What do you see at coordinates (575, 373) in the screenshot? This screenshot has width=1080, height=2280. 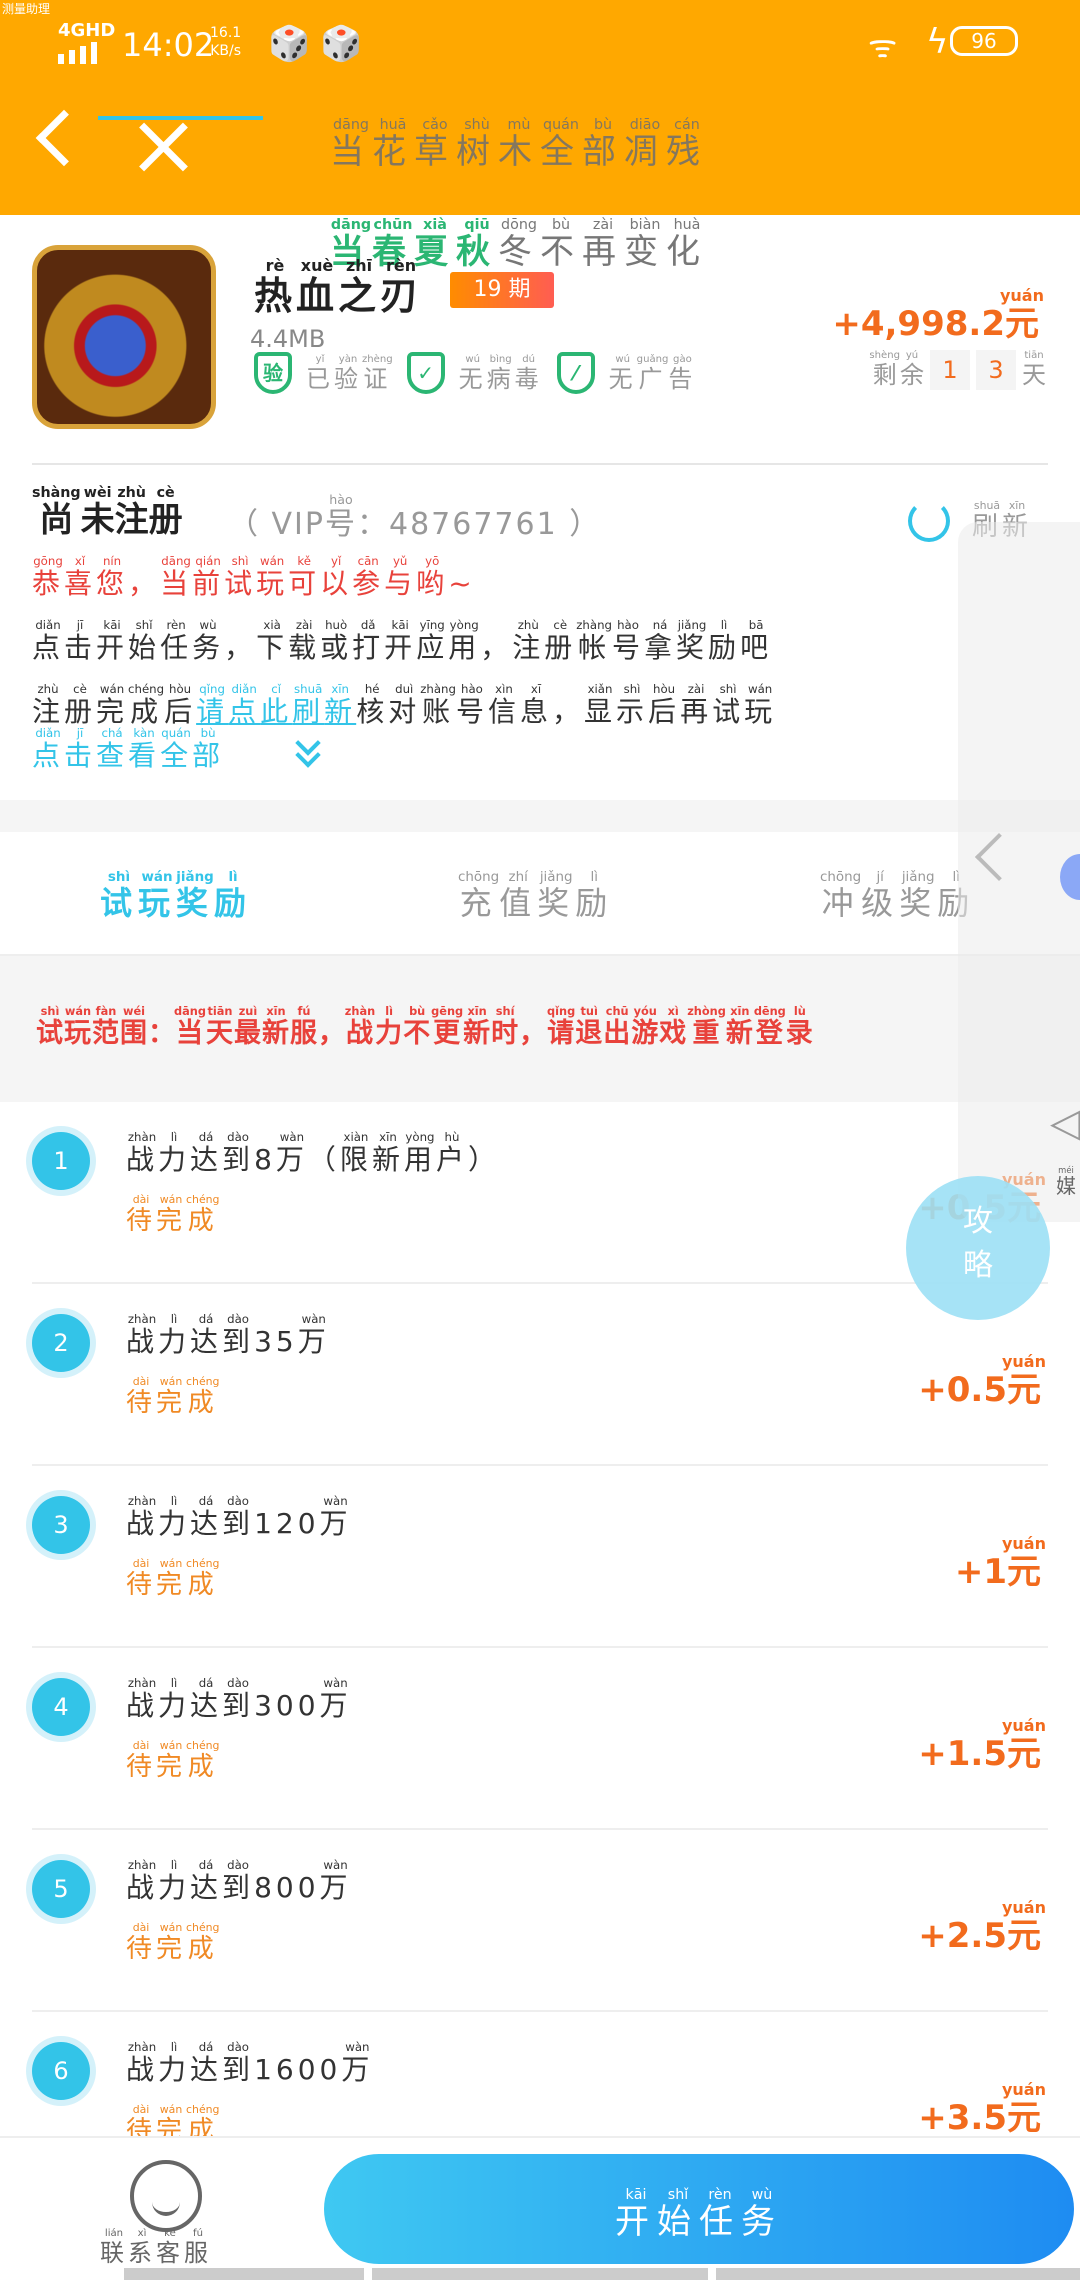 I see `ad-free-shield-icon: ⁄` at bounding box center [575, 373].